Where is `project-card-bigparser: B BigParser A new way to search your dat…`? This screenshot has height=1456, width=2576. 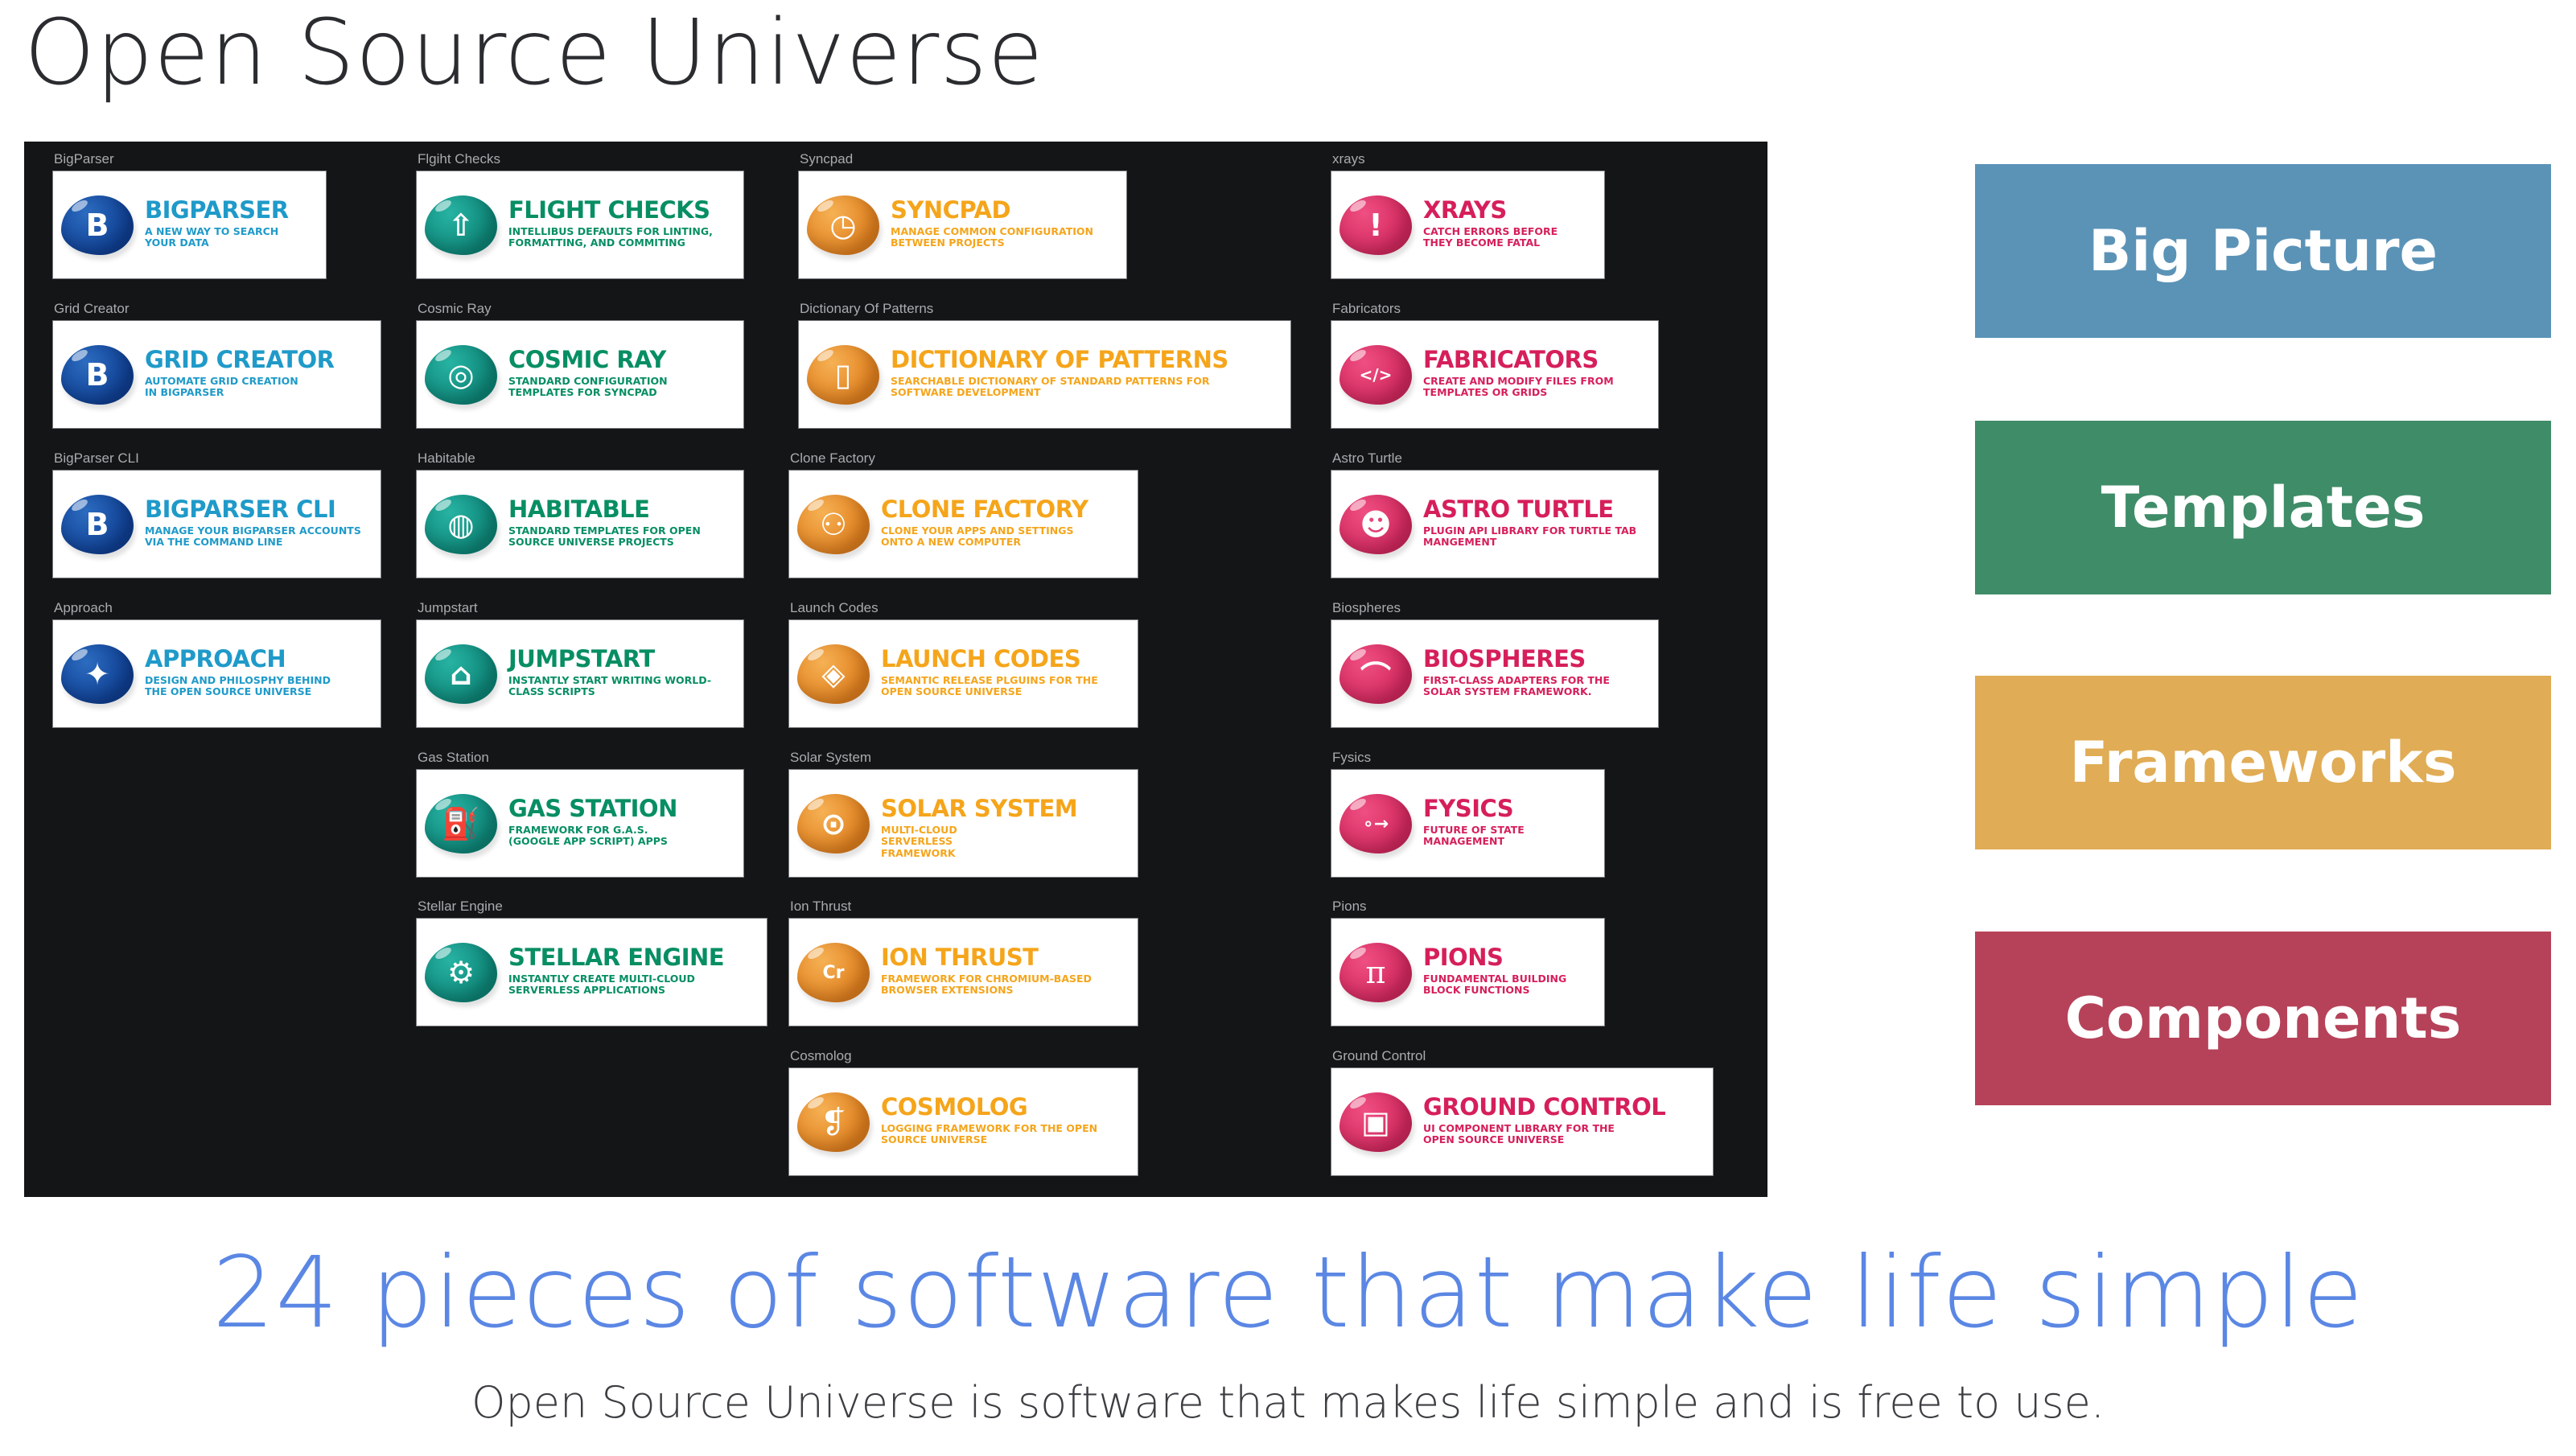
project-card-bigparser: B BigParser A new way to search your dat… is located at coordinates (189, 225).